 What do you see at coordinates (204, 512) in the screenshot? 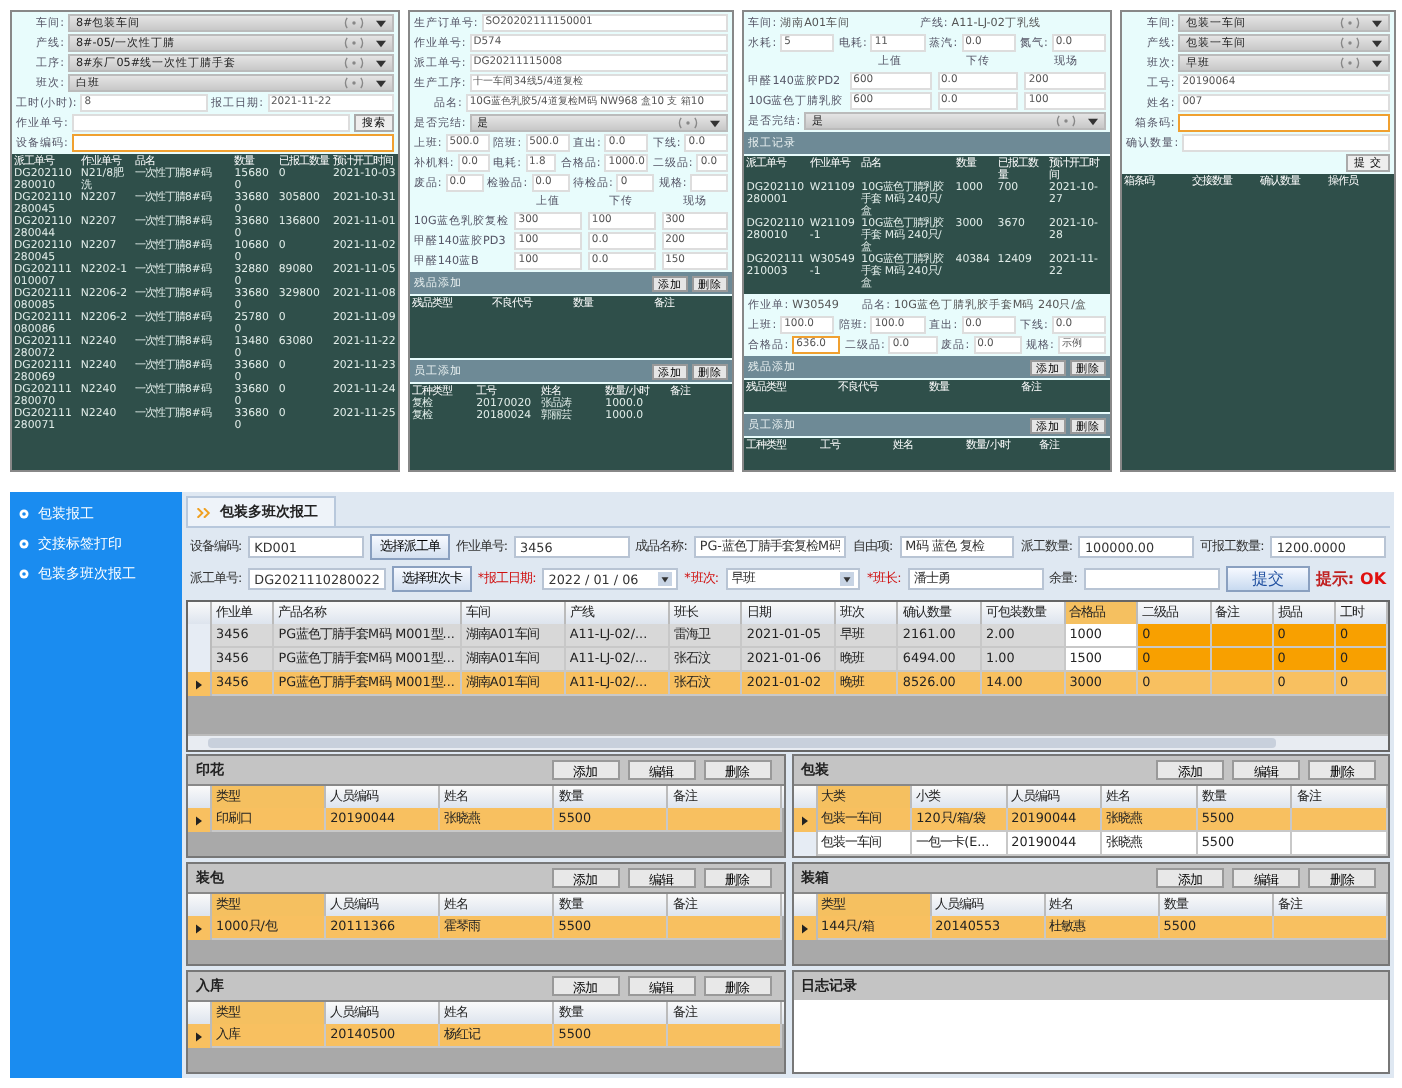
I see `double-chevron-icon` at bounding box center [204, 512].